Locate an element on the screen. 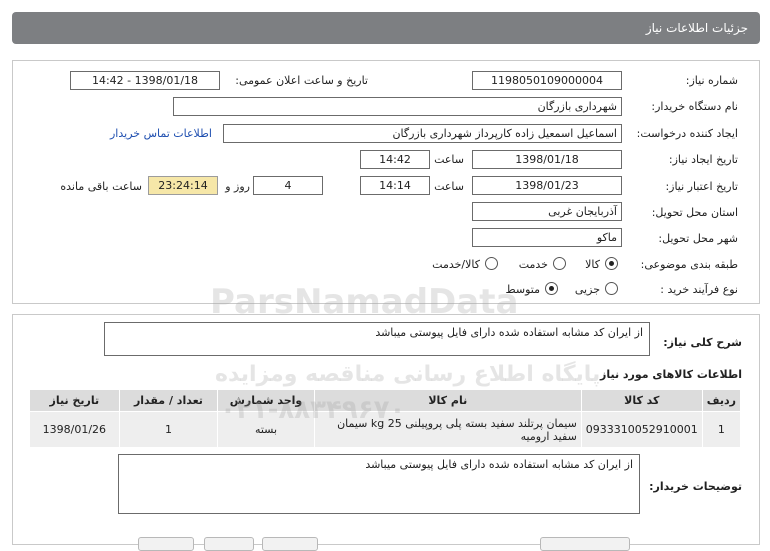  process-minor-label: جزیی is located at coordinates (587, 289).